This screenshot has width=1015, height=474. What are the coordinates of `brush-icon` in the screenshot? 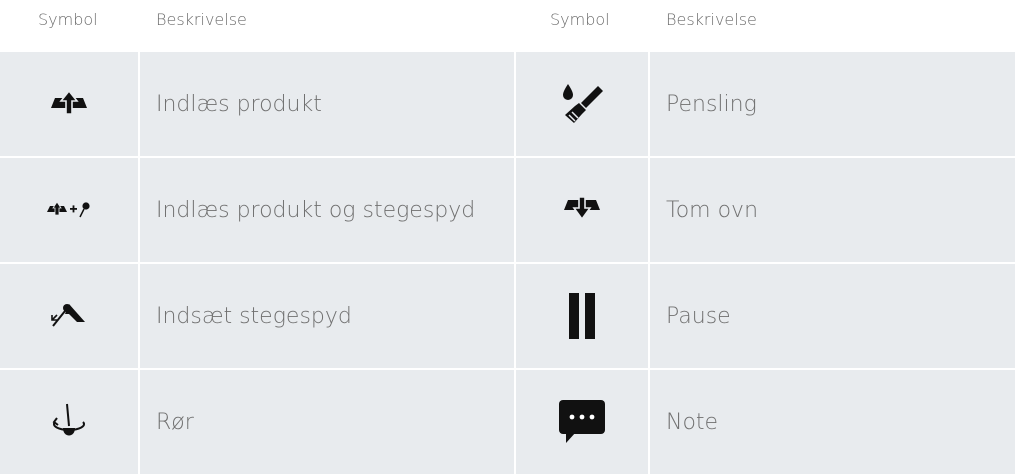 It's located at (582, 104).